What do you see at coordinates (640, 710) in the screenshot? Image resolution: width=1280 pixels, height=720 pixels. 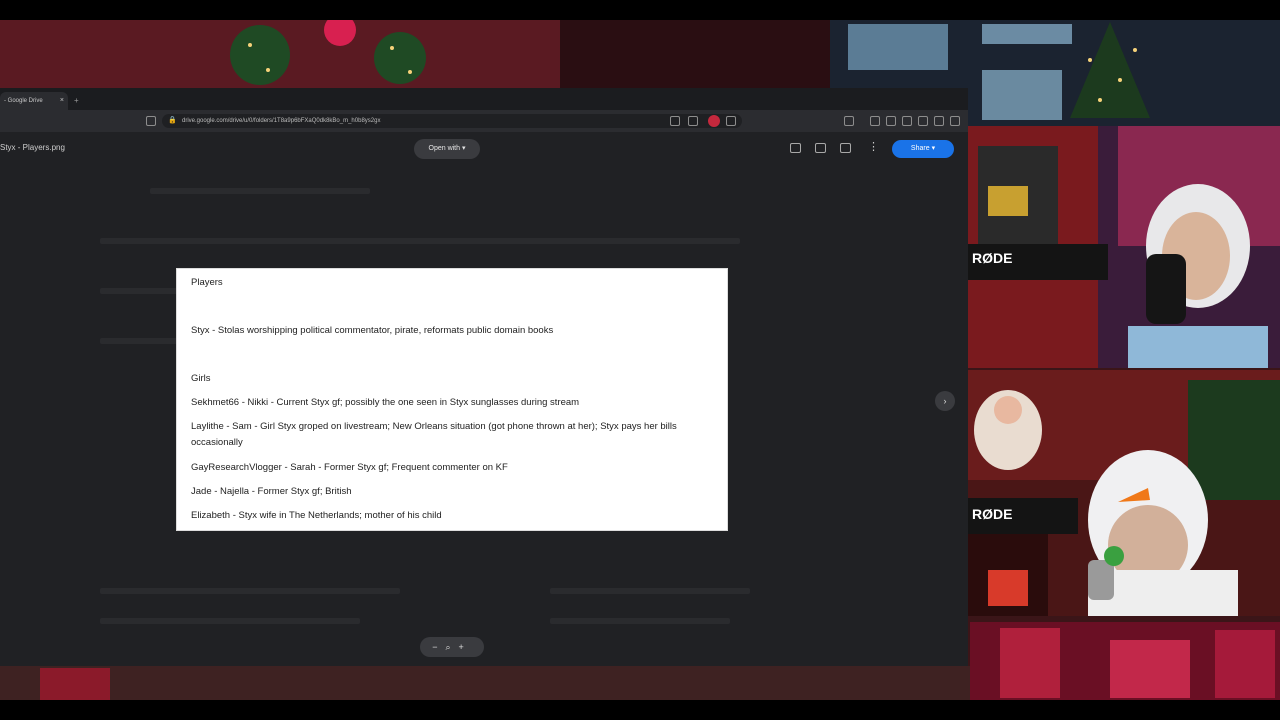 I see `letterbox-bottom` at bounding box center [640, 710].